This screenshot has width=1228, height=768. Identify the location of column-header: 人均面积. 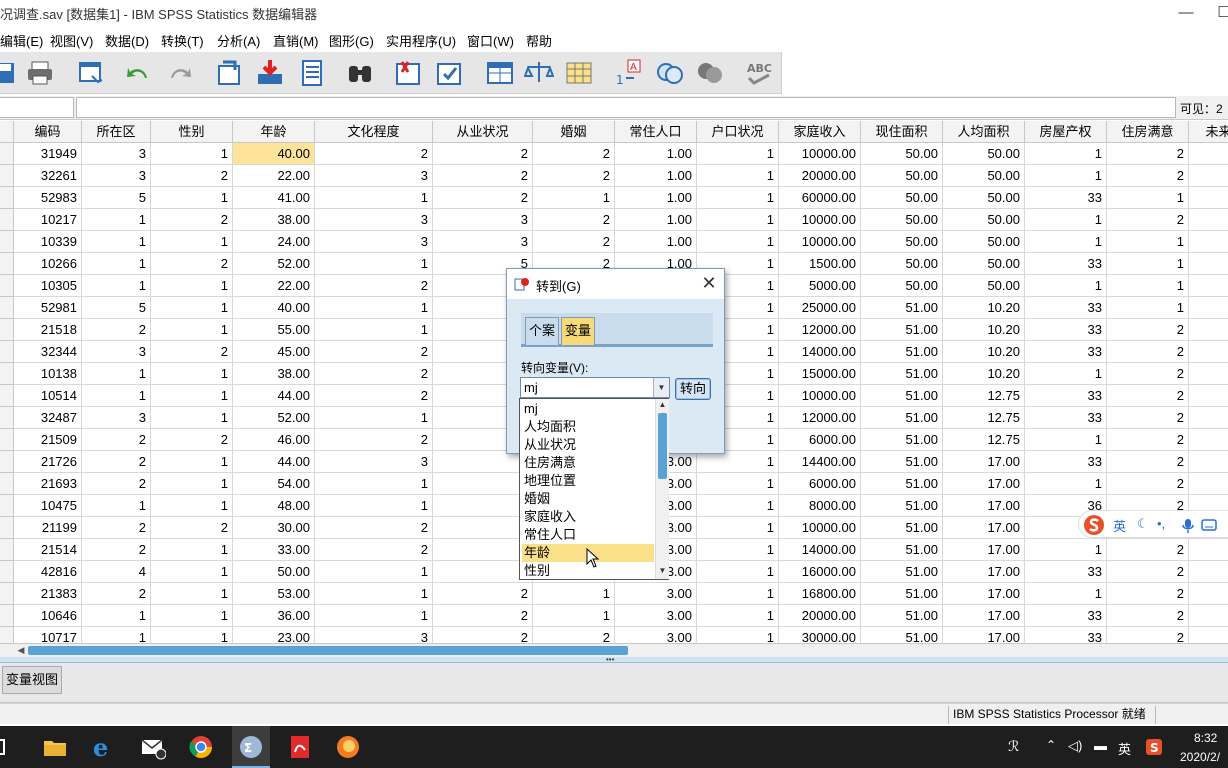
(984, 132).